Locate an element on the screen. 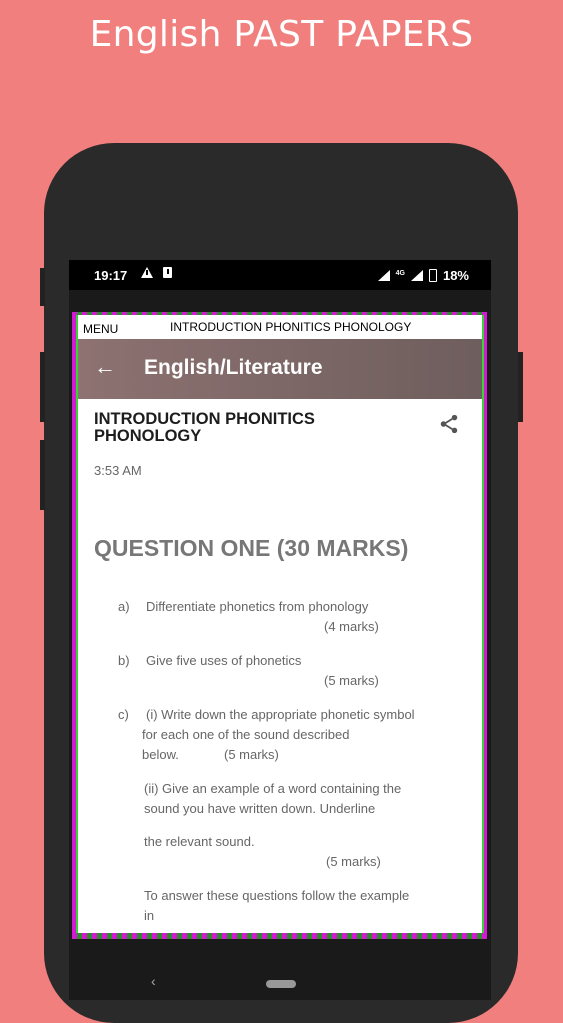  item-marks: (4 marks) is located at coordinates (351, 626).